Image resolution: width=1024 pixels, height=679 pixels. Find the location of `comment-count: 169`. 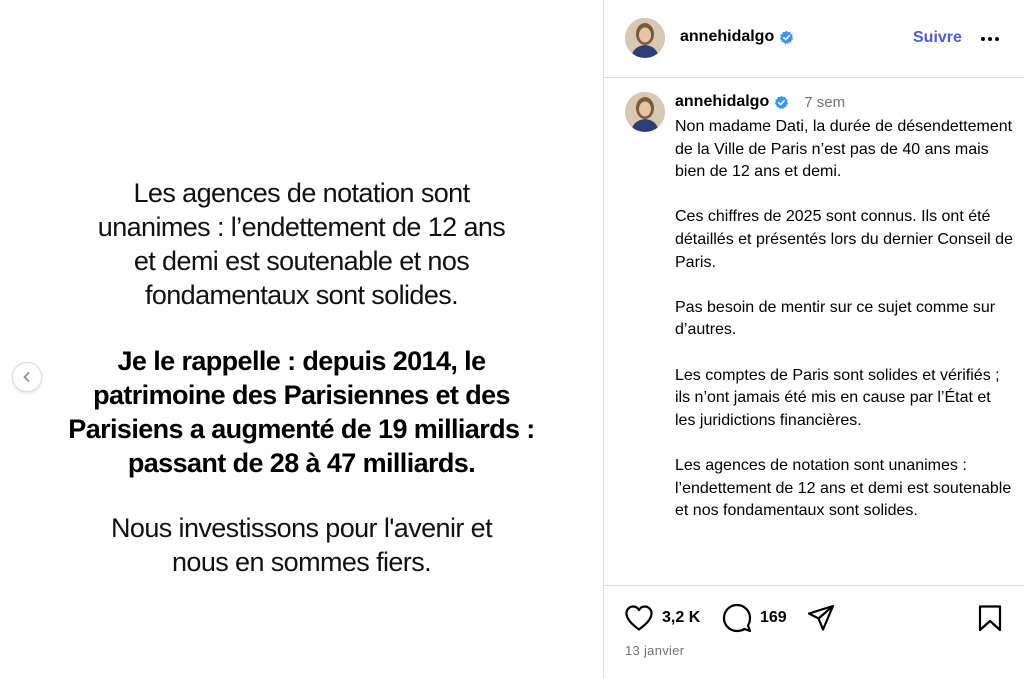

comment-count: 169 is located at coordinates (773, 618).